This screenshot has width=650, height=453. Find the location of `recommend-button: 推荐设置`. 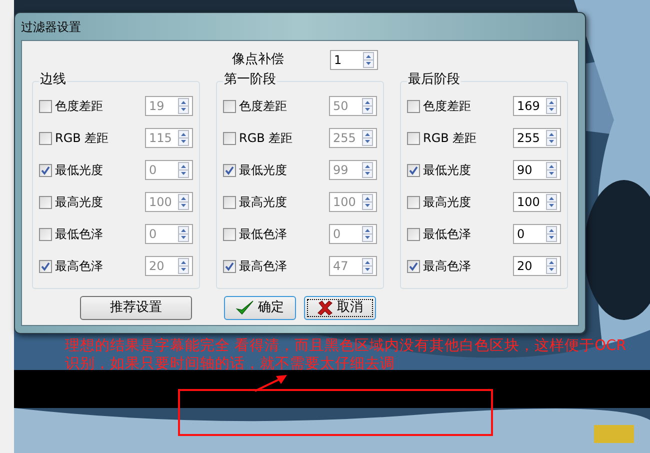

recommend-button: 推荐设置 is located at coordinates (136, 308).